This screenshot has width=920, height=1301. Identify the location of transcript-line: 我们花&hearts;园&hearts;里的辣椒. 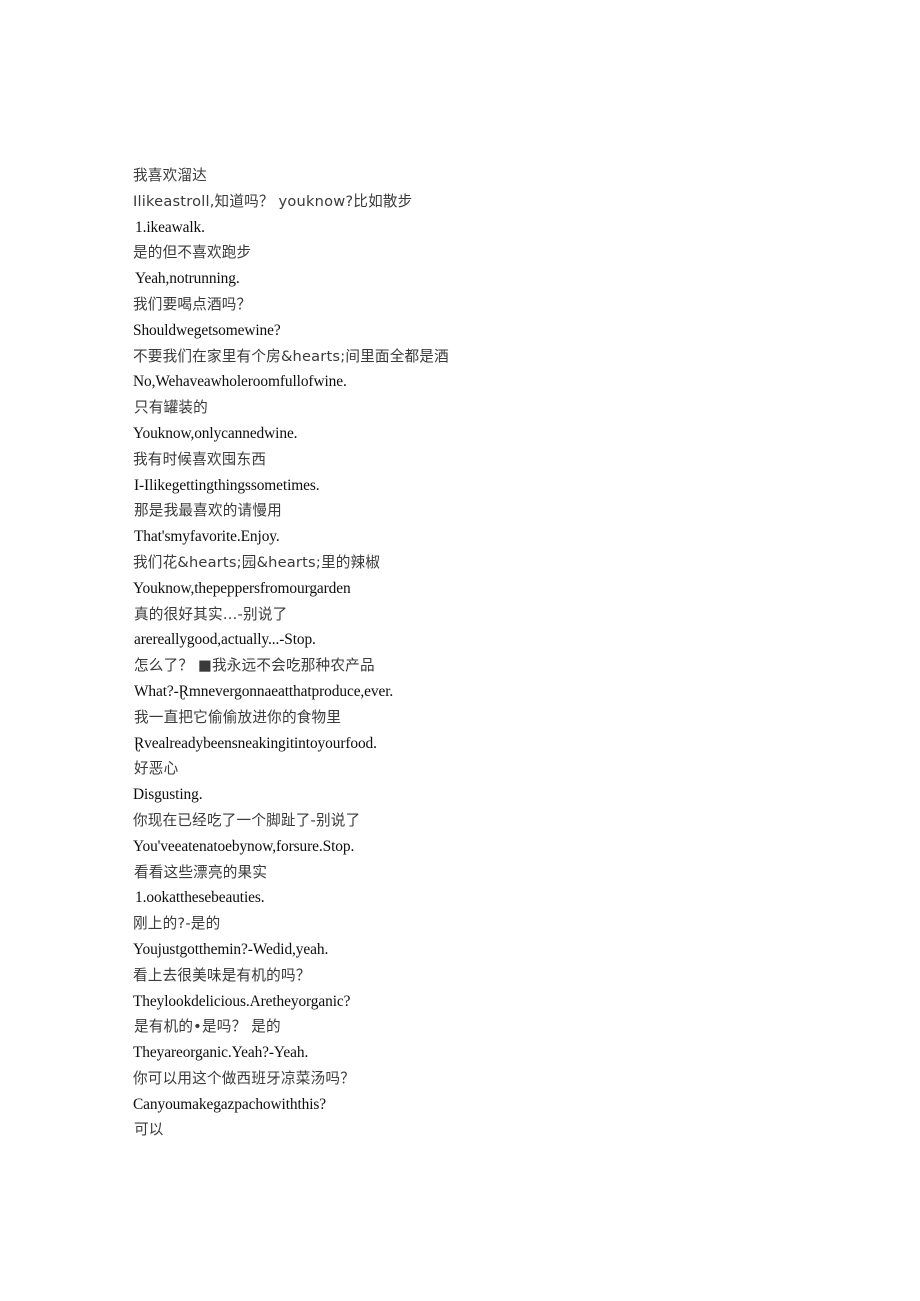
(257, 562).